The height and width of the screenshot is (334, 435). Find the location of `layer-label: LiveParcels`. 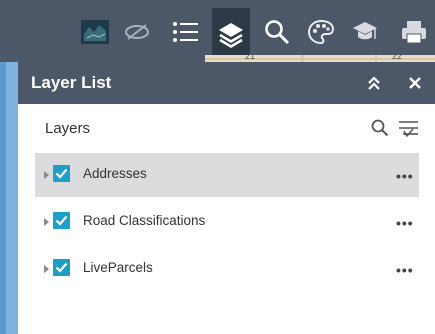

layer-label: LiveParcels is located at coordinates (118, 267).